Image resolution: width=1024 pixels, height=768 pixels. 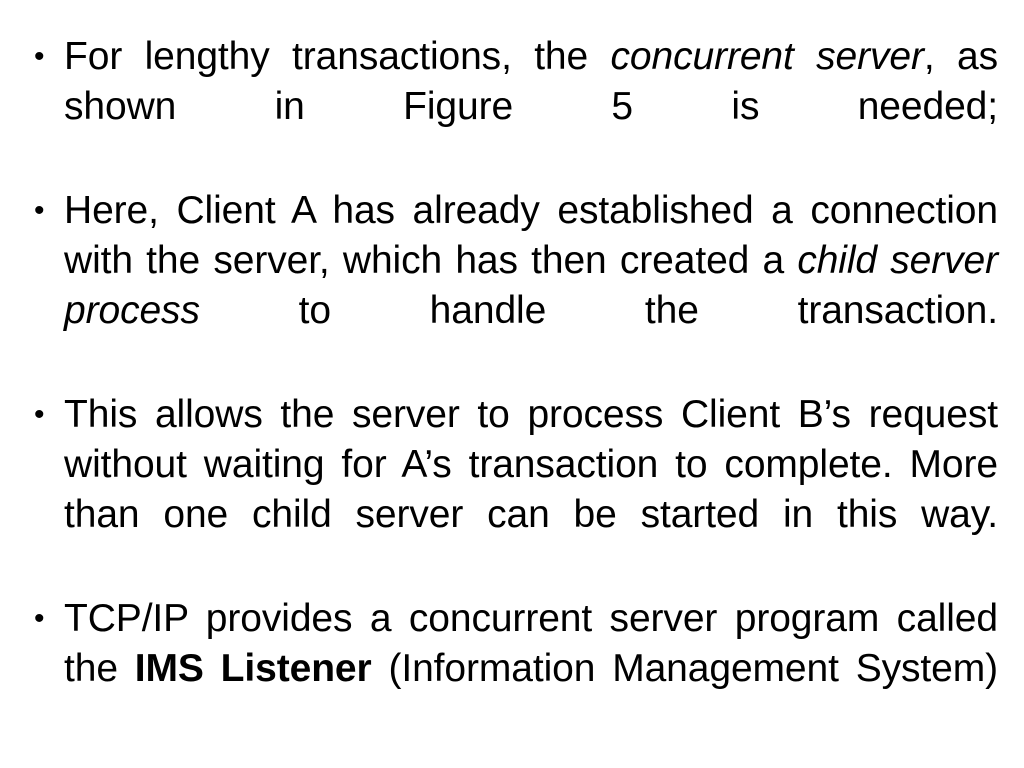 What do you see at coordinates (685, 668) in the screenshot?
I see `text-run: (Information Management System)` at bounding box center [685, 668].